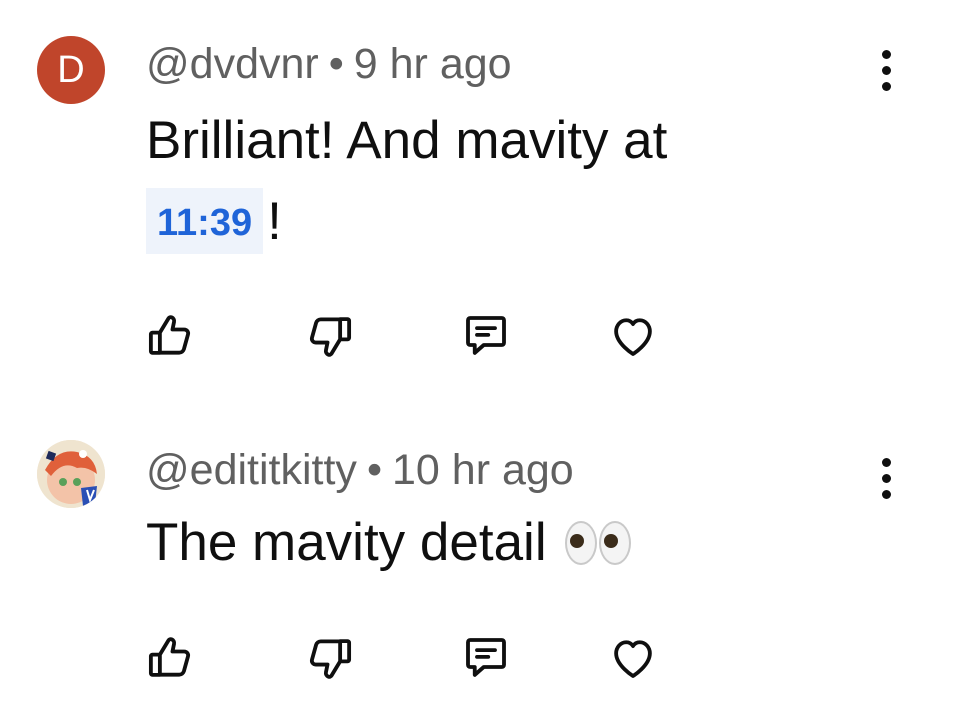 The width and height of the screenshot is (959, 725). I want to click on comment-text-row: The mavity detail, so click(388, 542).